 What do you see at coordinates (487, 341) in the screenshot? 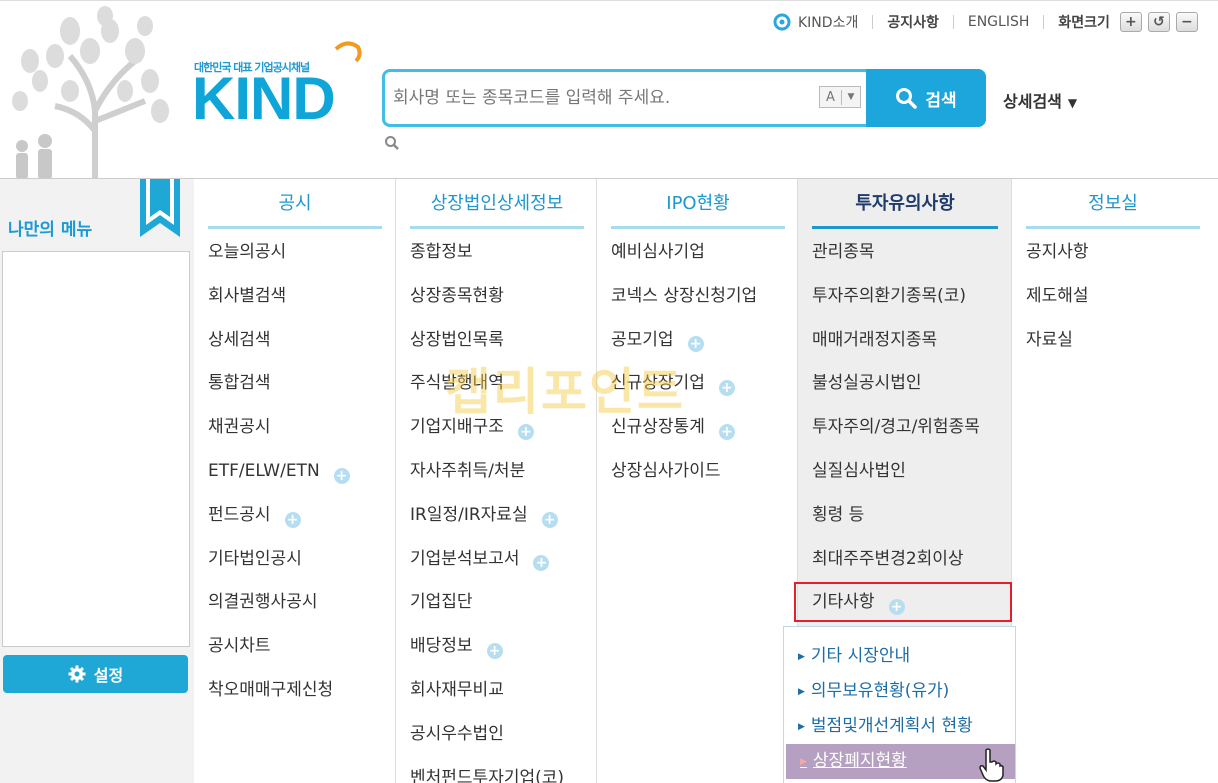
I see `menu-item: 상장법인목록` at bounding box center [487, 341].